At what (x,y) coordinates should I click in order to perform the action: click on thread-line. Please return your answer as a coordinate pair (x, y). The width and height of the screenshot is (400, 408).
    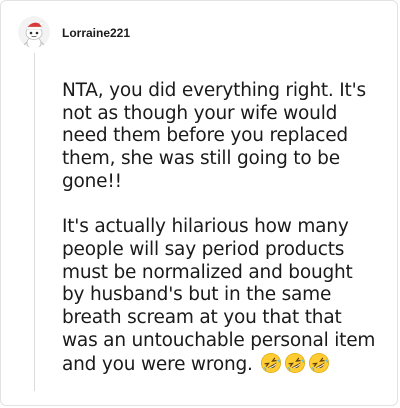
    Looking at the image, I should click on (34, 222).